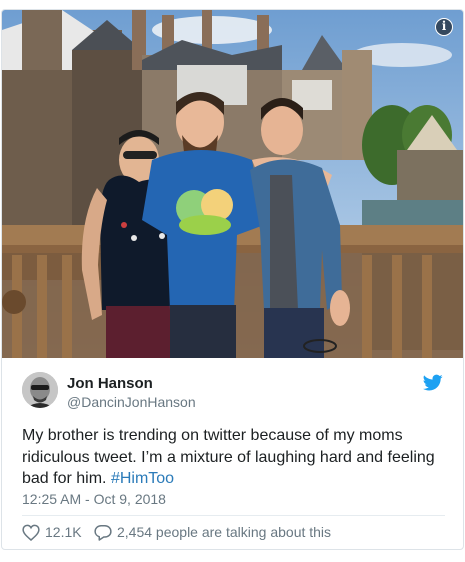  Describe the element at coordinates (103, 532) in the screenshot. I see `speech-bubble-icon` at that location.